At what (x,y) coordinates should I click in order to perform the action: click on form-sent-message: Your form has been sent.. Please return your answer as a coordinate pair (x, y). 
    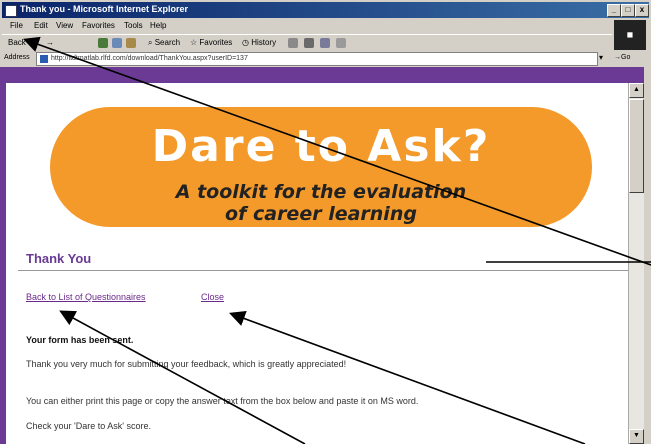
    Looking at the image, I should click on (80, 340).